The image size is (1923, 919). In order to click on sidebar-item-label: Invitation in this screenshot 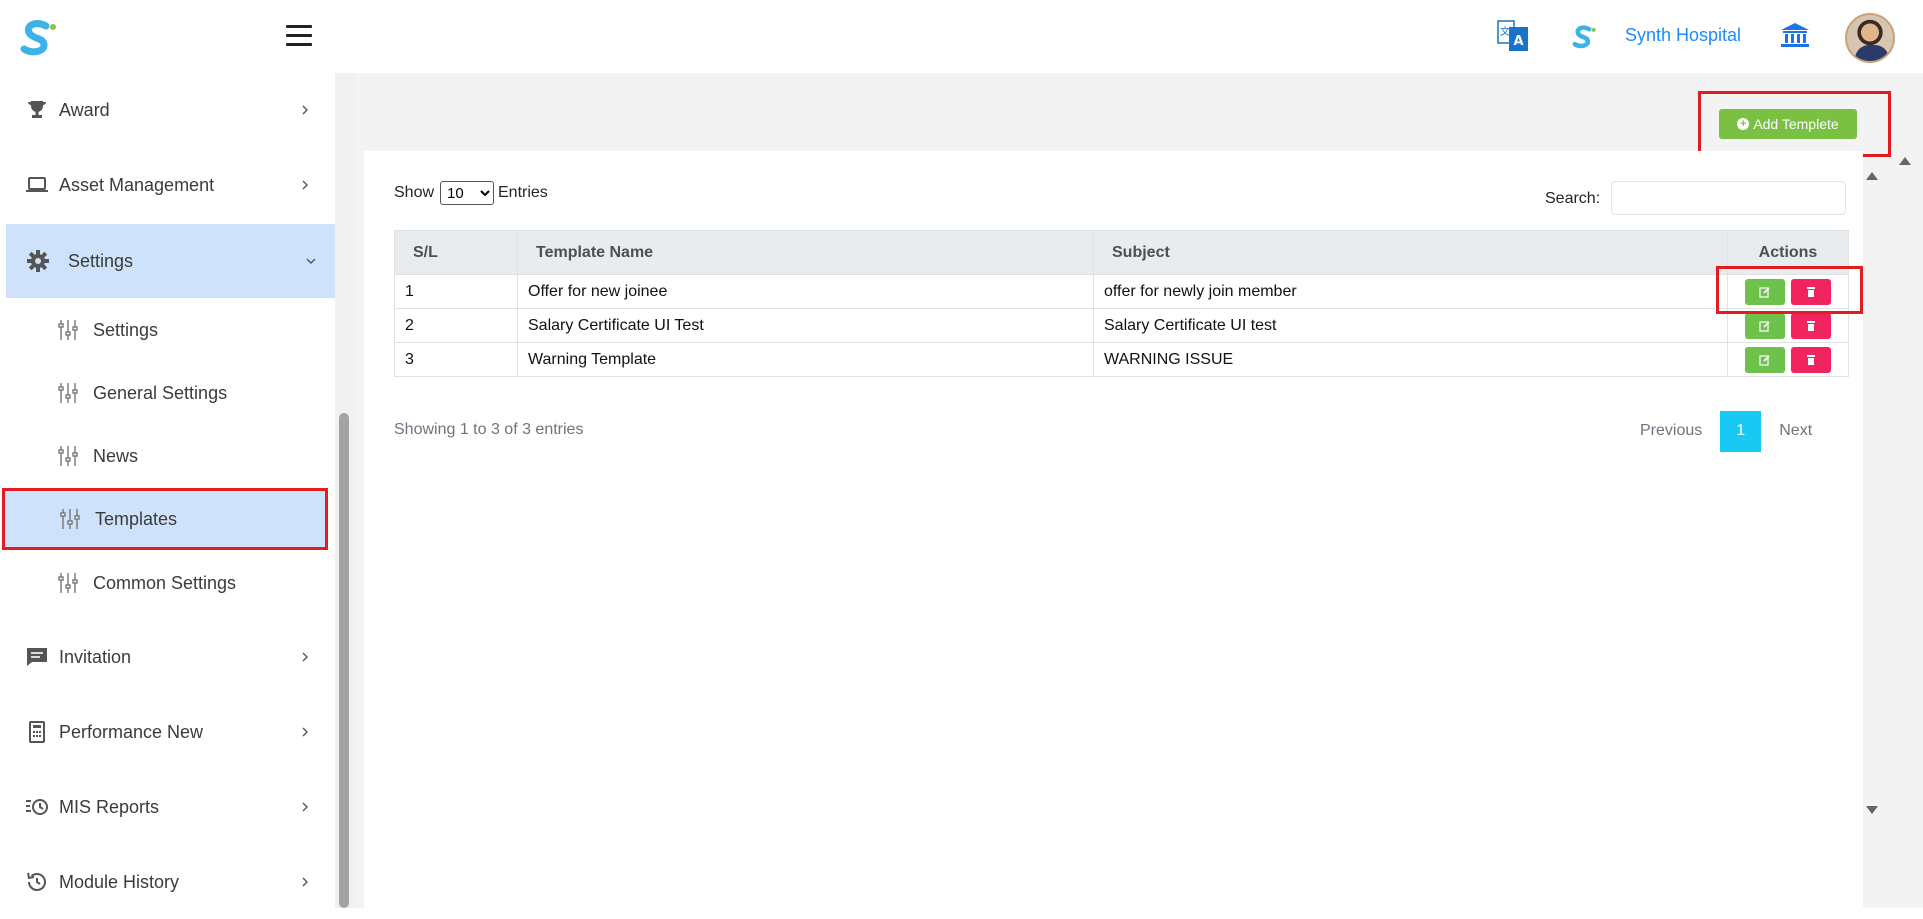, I will do `click(95, 656)`.